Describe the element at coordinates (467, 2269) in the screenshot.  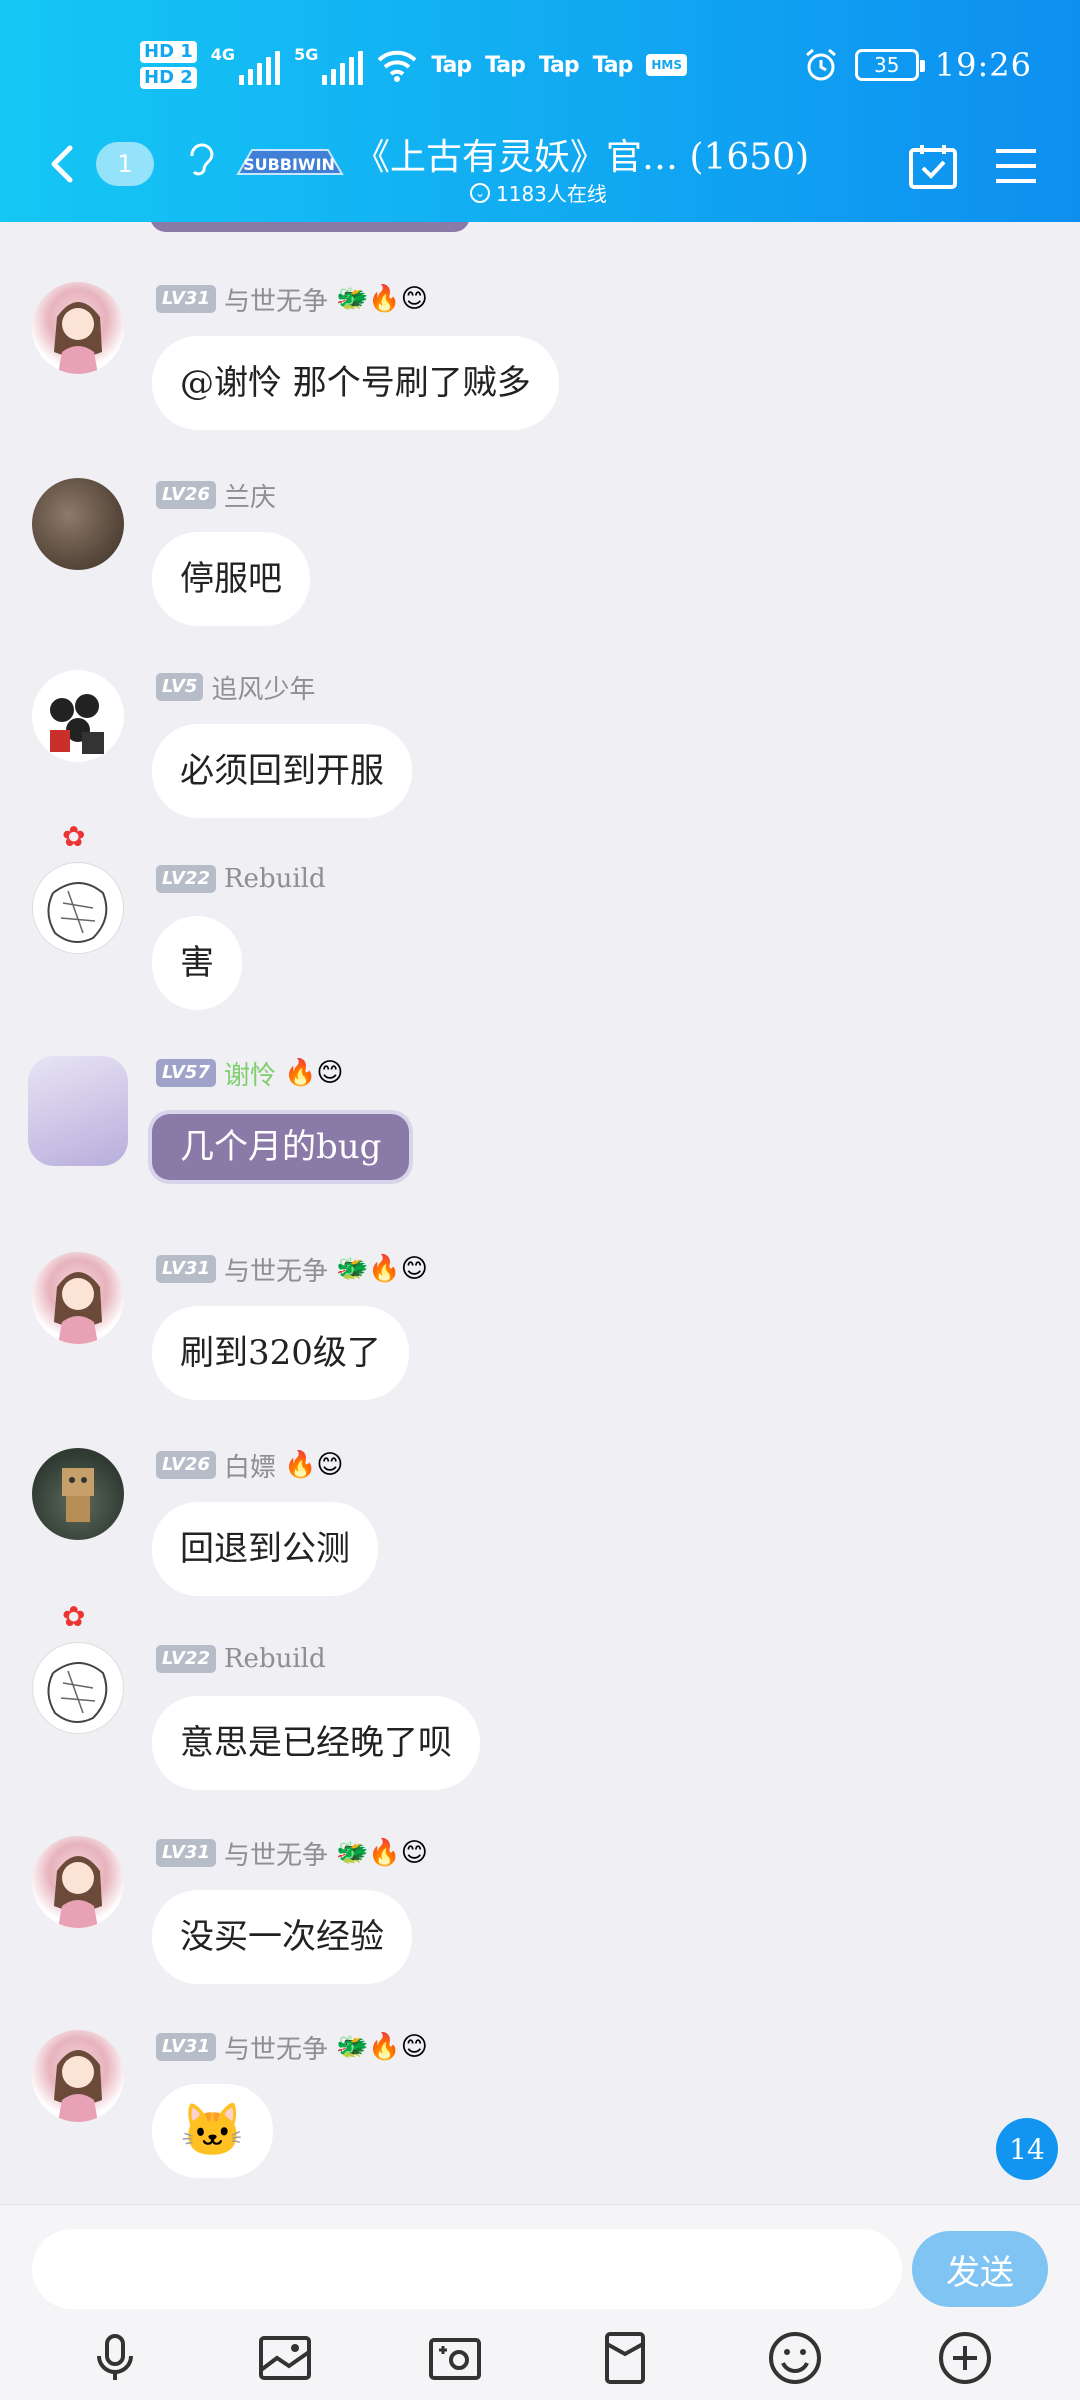
I see `message-input` at that location.